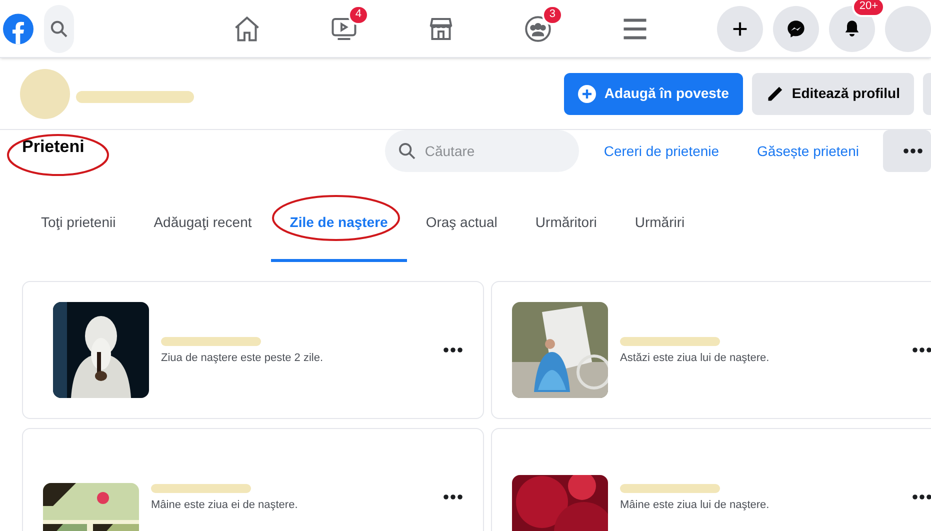 This screenshot has height=531, width=931. What do you see at coordinates (808, 151) in the screenshot?
I see `header-link: Găsește prieteni` at bounding box center [808, 151].